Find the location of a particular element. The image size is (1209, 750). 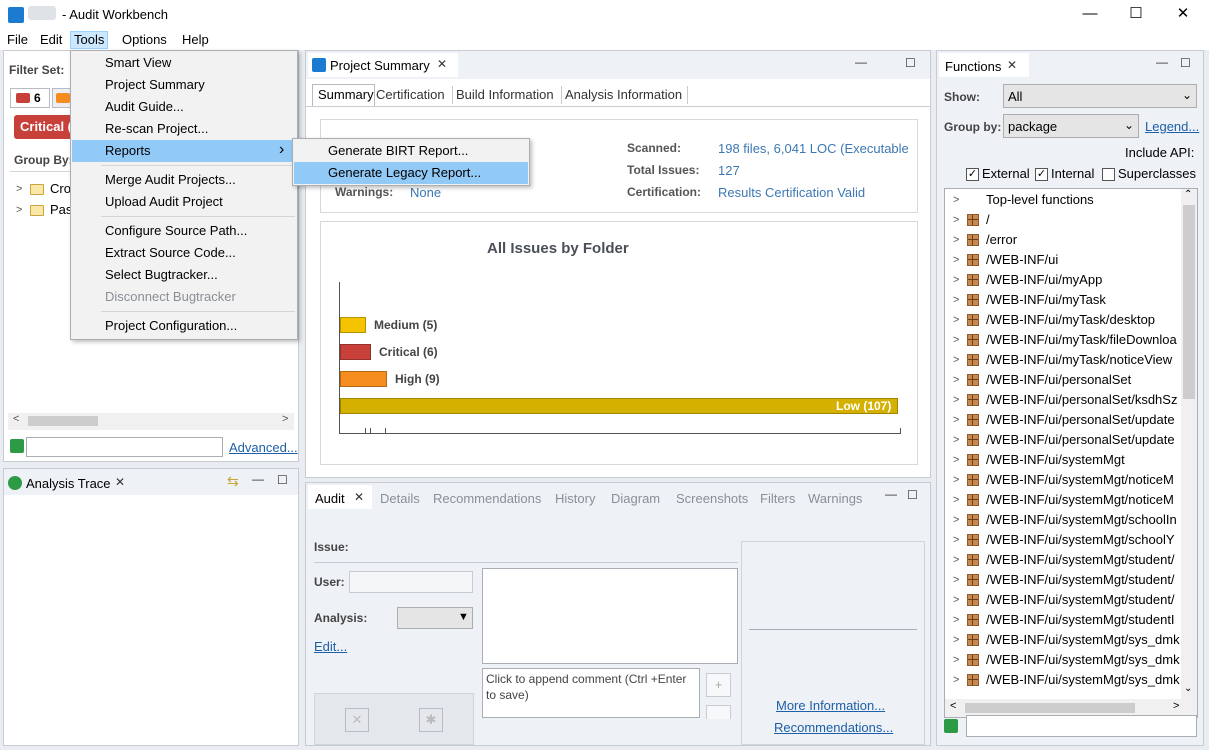

internal-checkbox: ✓ is located at coordinates (1041, 174).